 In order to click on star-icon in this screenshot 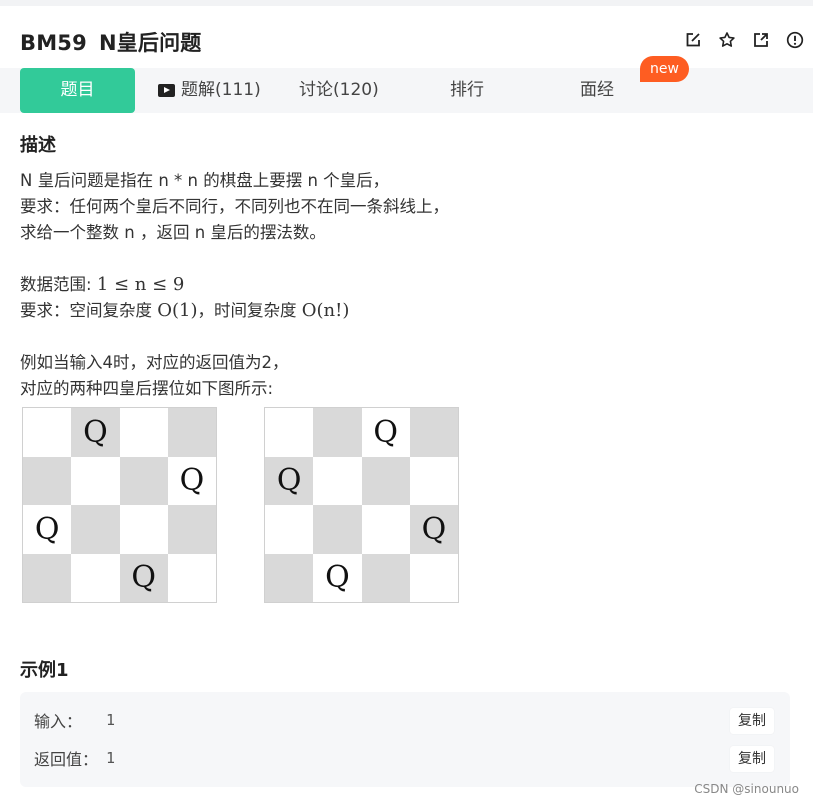, I will do `click(727, 40)`.